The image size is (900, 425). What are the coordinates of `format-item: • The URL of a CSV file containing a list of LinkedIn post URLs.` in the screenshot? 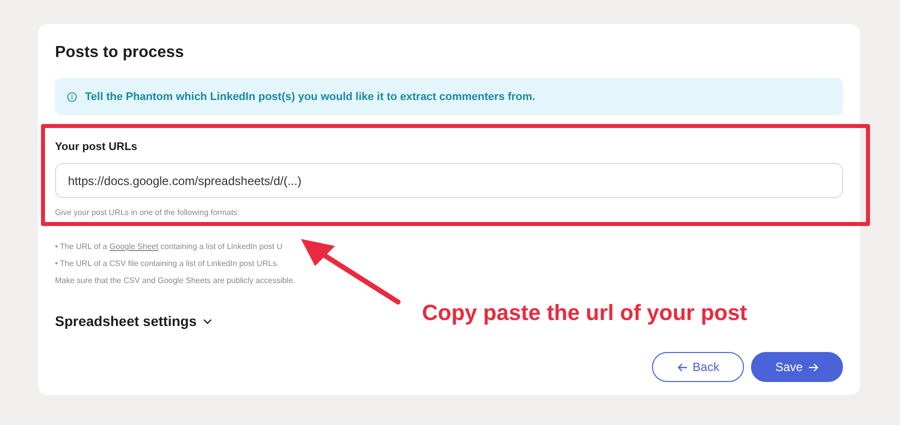 It's located at (167, 264).